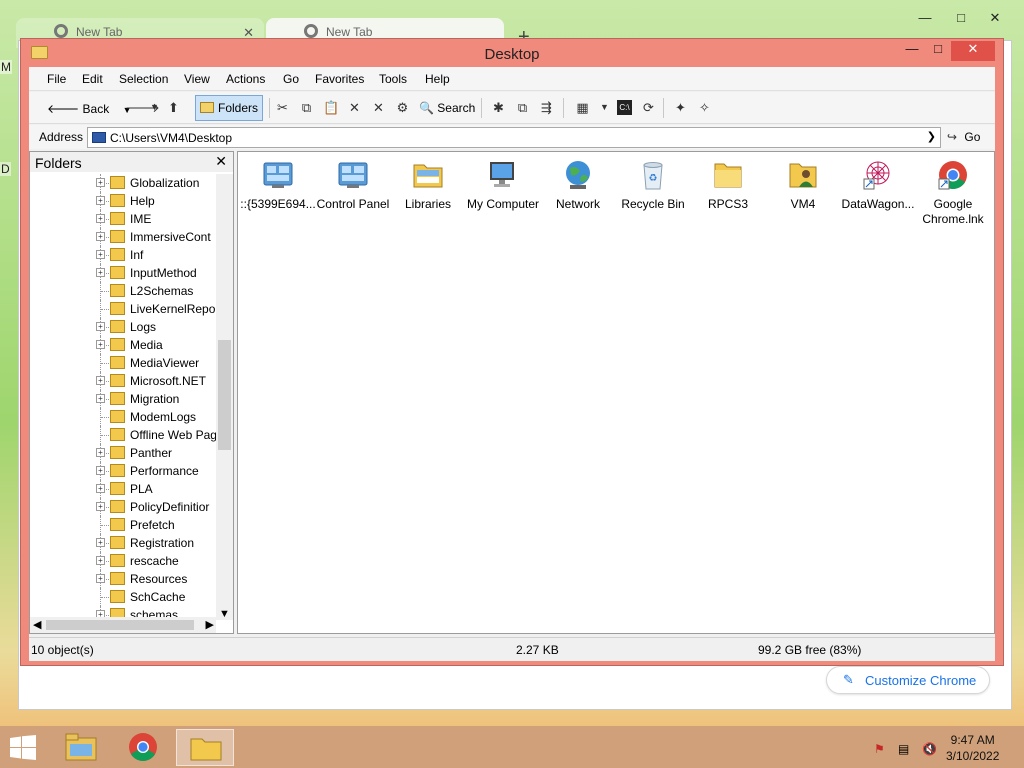 The width and height of the screenshot is (1024, 768). What do you see at coordinates (123, 183) in the screenshot?
I see `tree-item: + Globalization` at bounding box center [123, 183].